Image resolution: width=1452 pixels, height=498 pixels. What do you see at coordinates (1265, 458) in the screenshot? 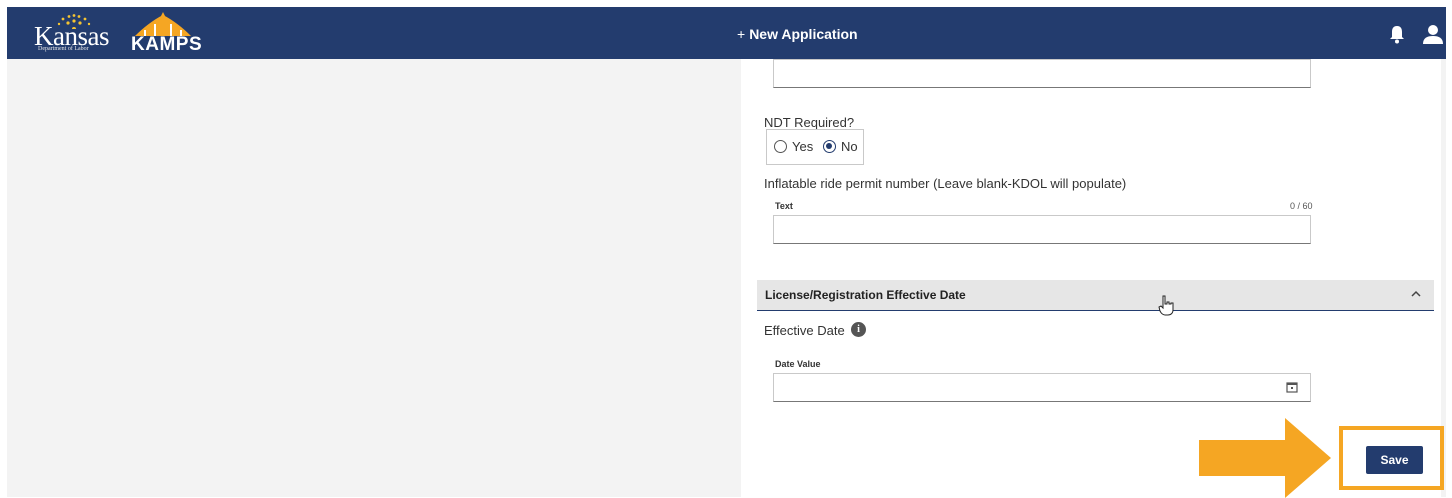
I see `arrow-pointer-icon` at bounding box center [1265, 458].